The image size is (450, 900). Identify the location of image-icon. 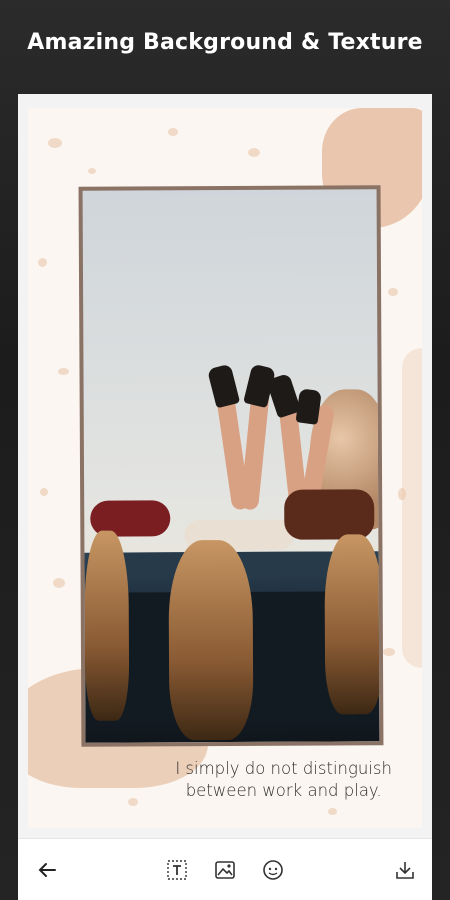
(225, 870).